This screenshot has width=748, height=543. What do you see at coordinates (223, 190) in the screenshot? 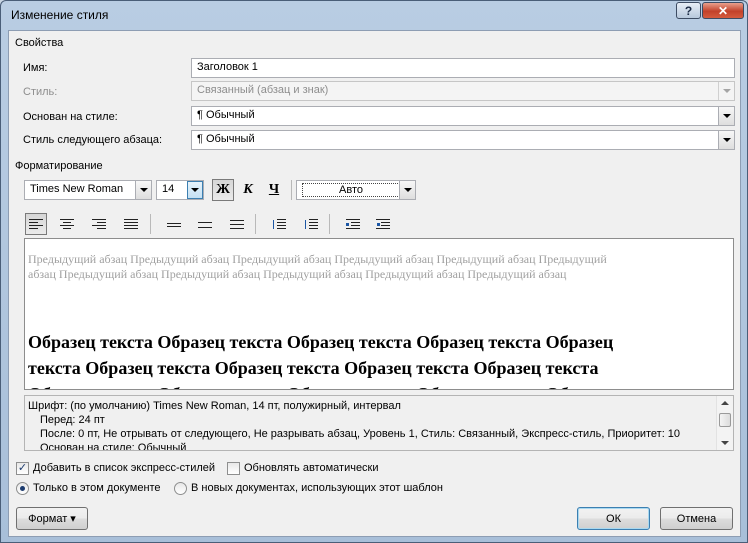
I see `bold-button: Ж` at bounding box center [223, 190].